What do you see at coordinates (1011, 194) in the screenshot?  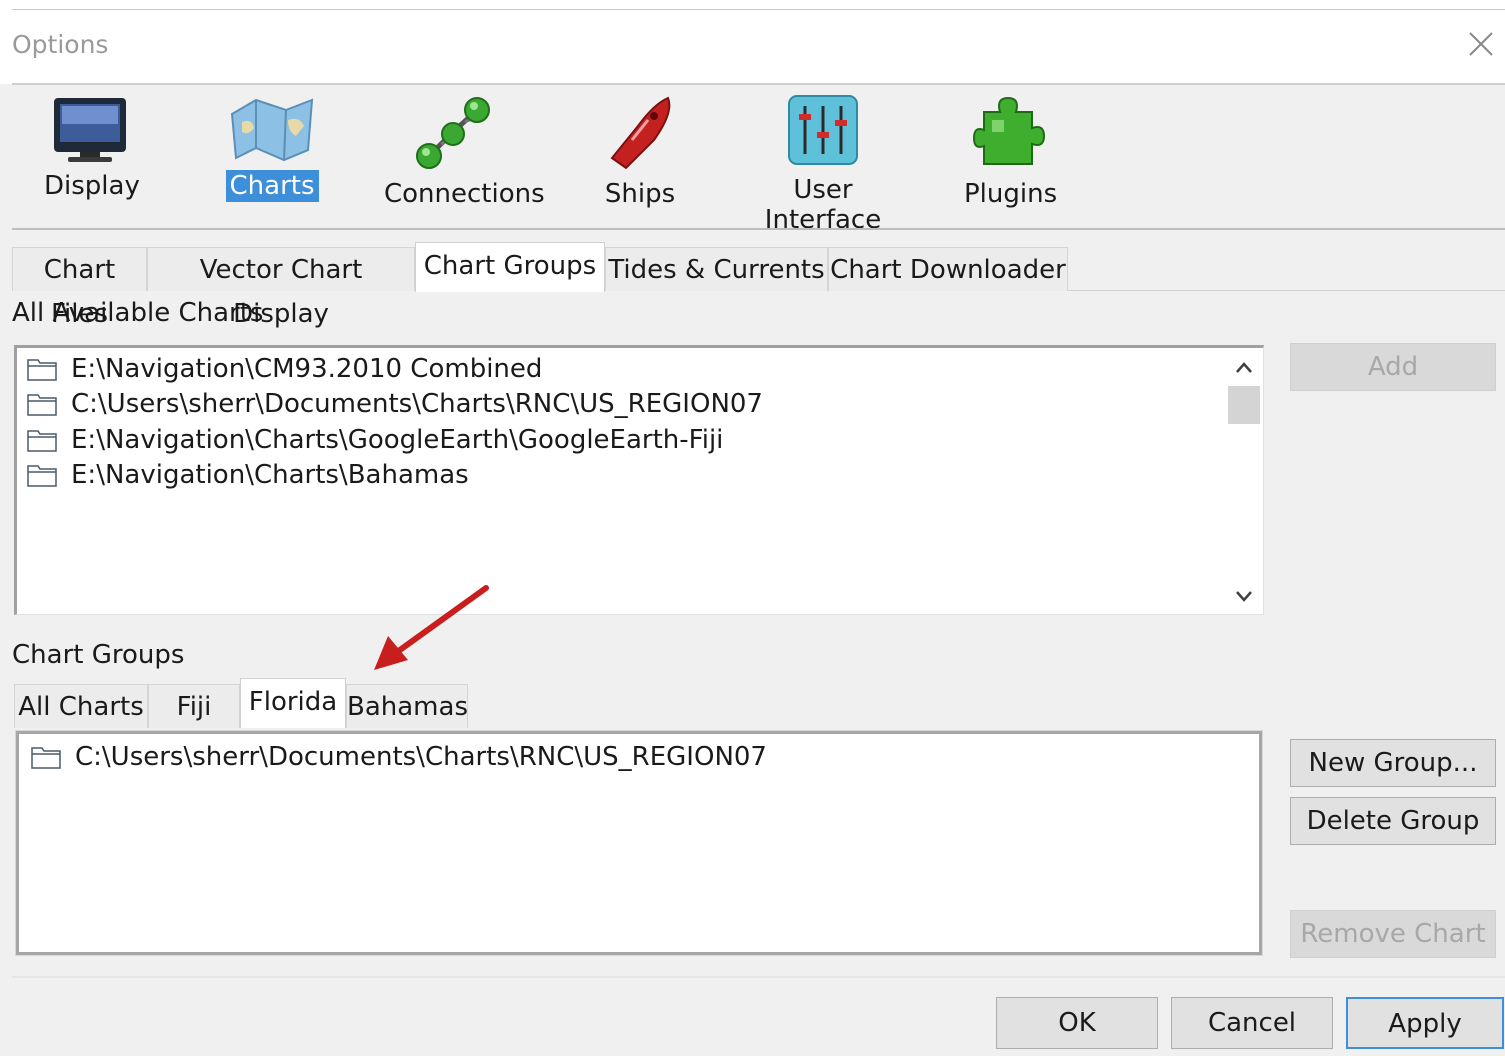 I see `category-label: Plugins` at bounding box center [1011, 194].